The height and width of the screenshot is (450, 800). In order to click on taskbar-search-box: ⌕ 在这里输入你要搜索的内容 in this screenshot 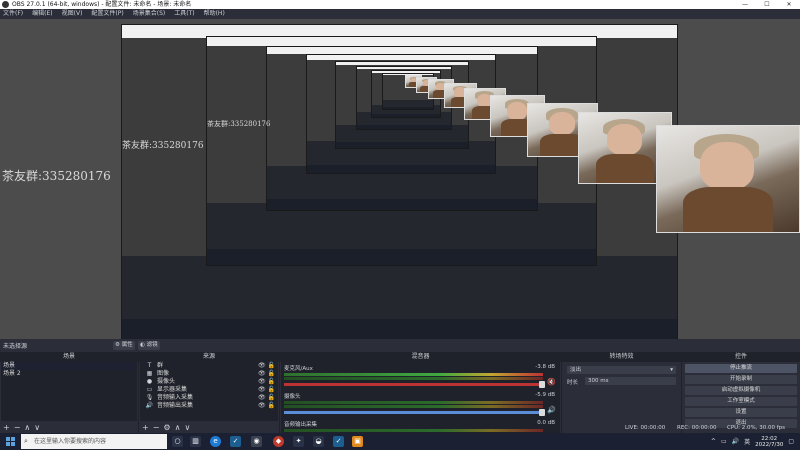, I will do `click(94, 441)`.